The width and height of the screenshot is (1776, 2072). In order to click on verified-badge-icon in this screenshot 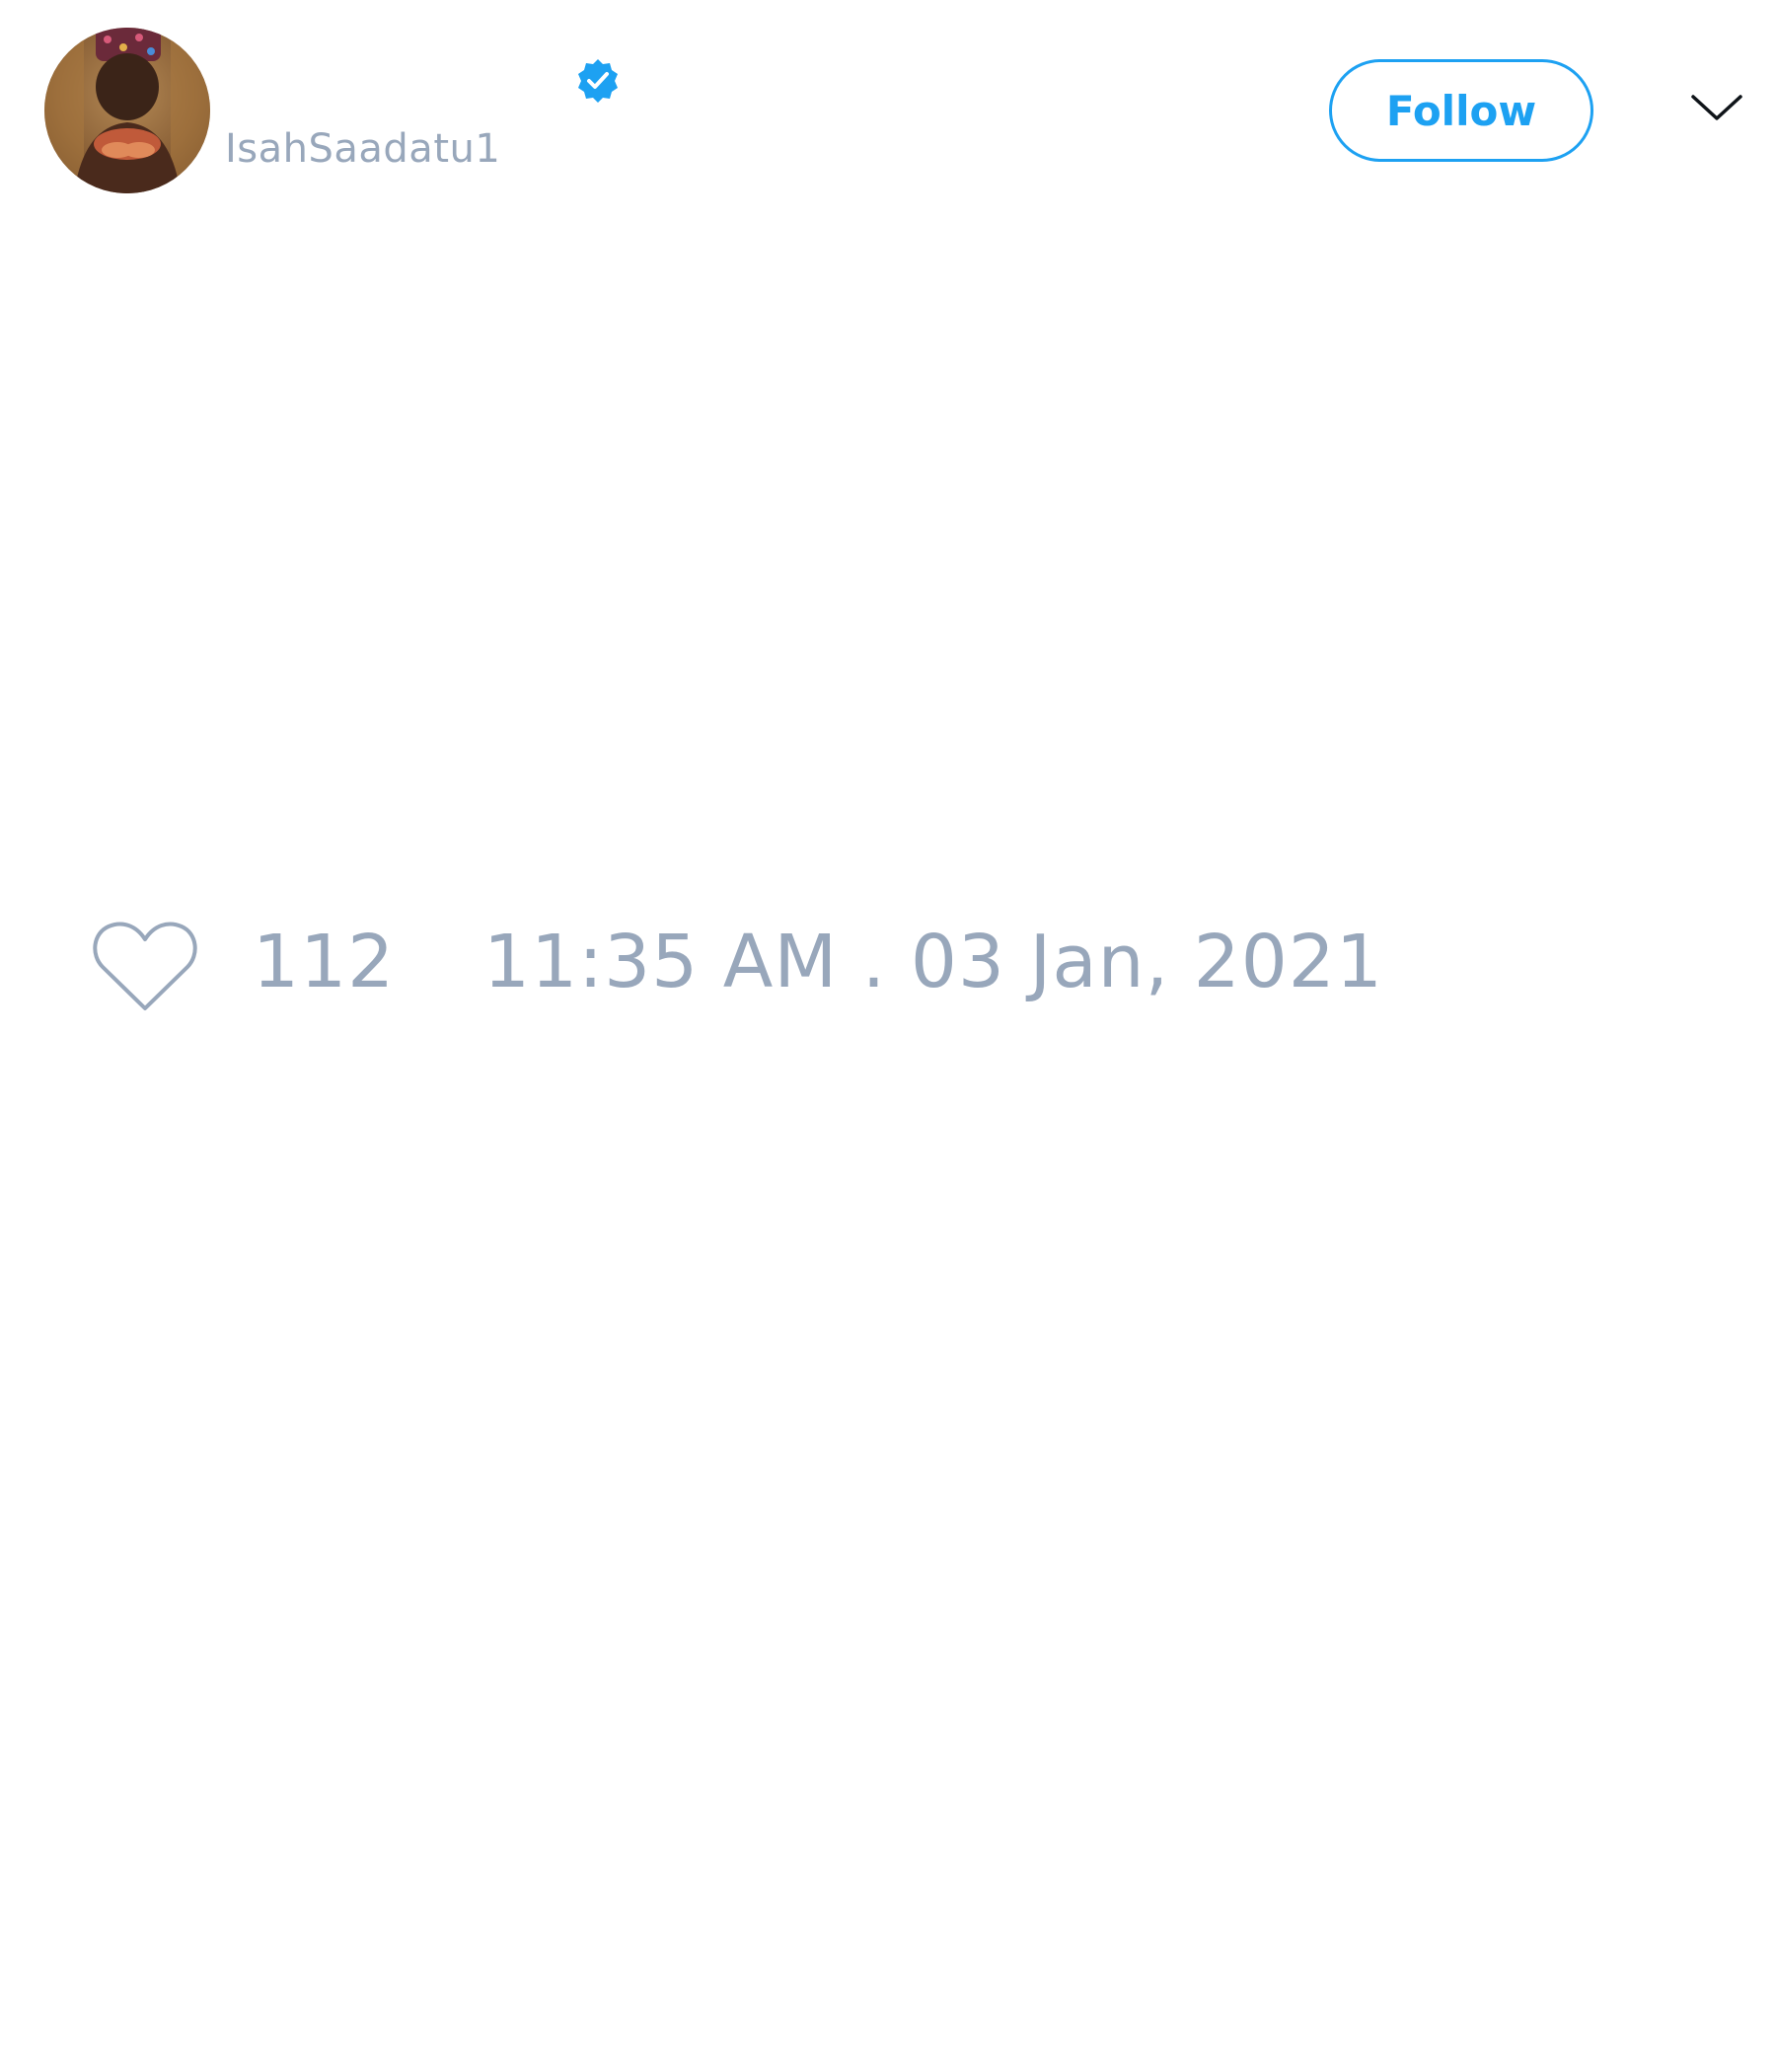, I will do `click(598, 81)`.